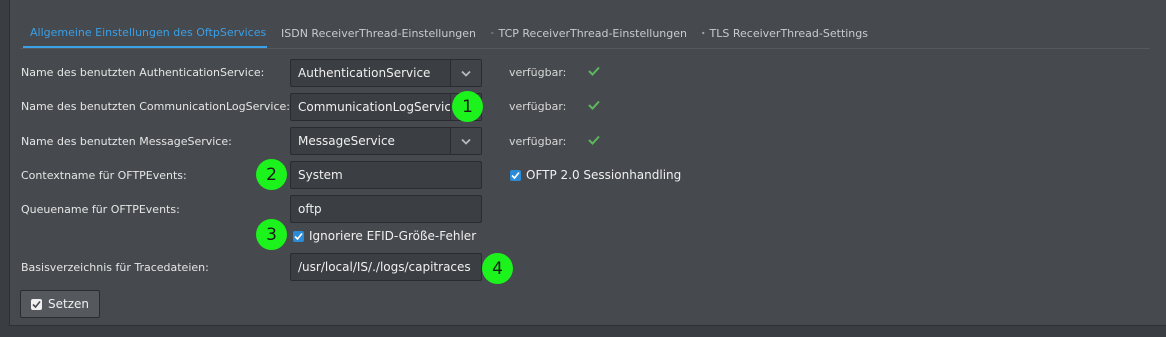  What do you see at coordinates (379, 33) in the screenshot?
I see `tab-label: ISDN ReceiverThread-Einstellungen` at bounding box center [379, 33].